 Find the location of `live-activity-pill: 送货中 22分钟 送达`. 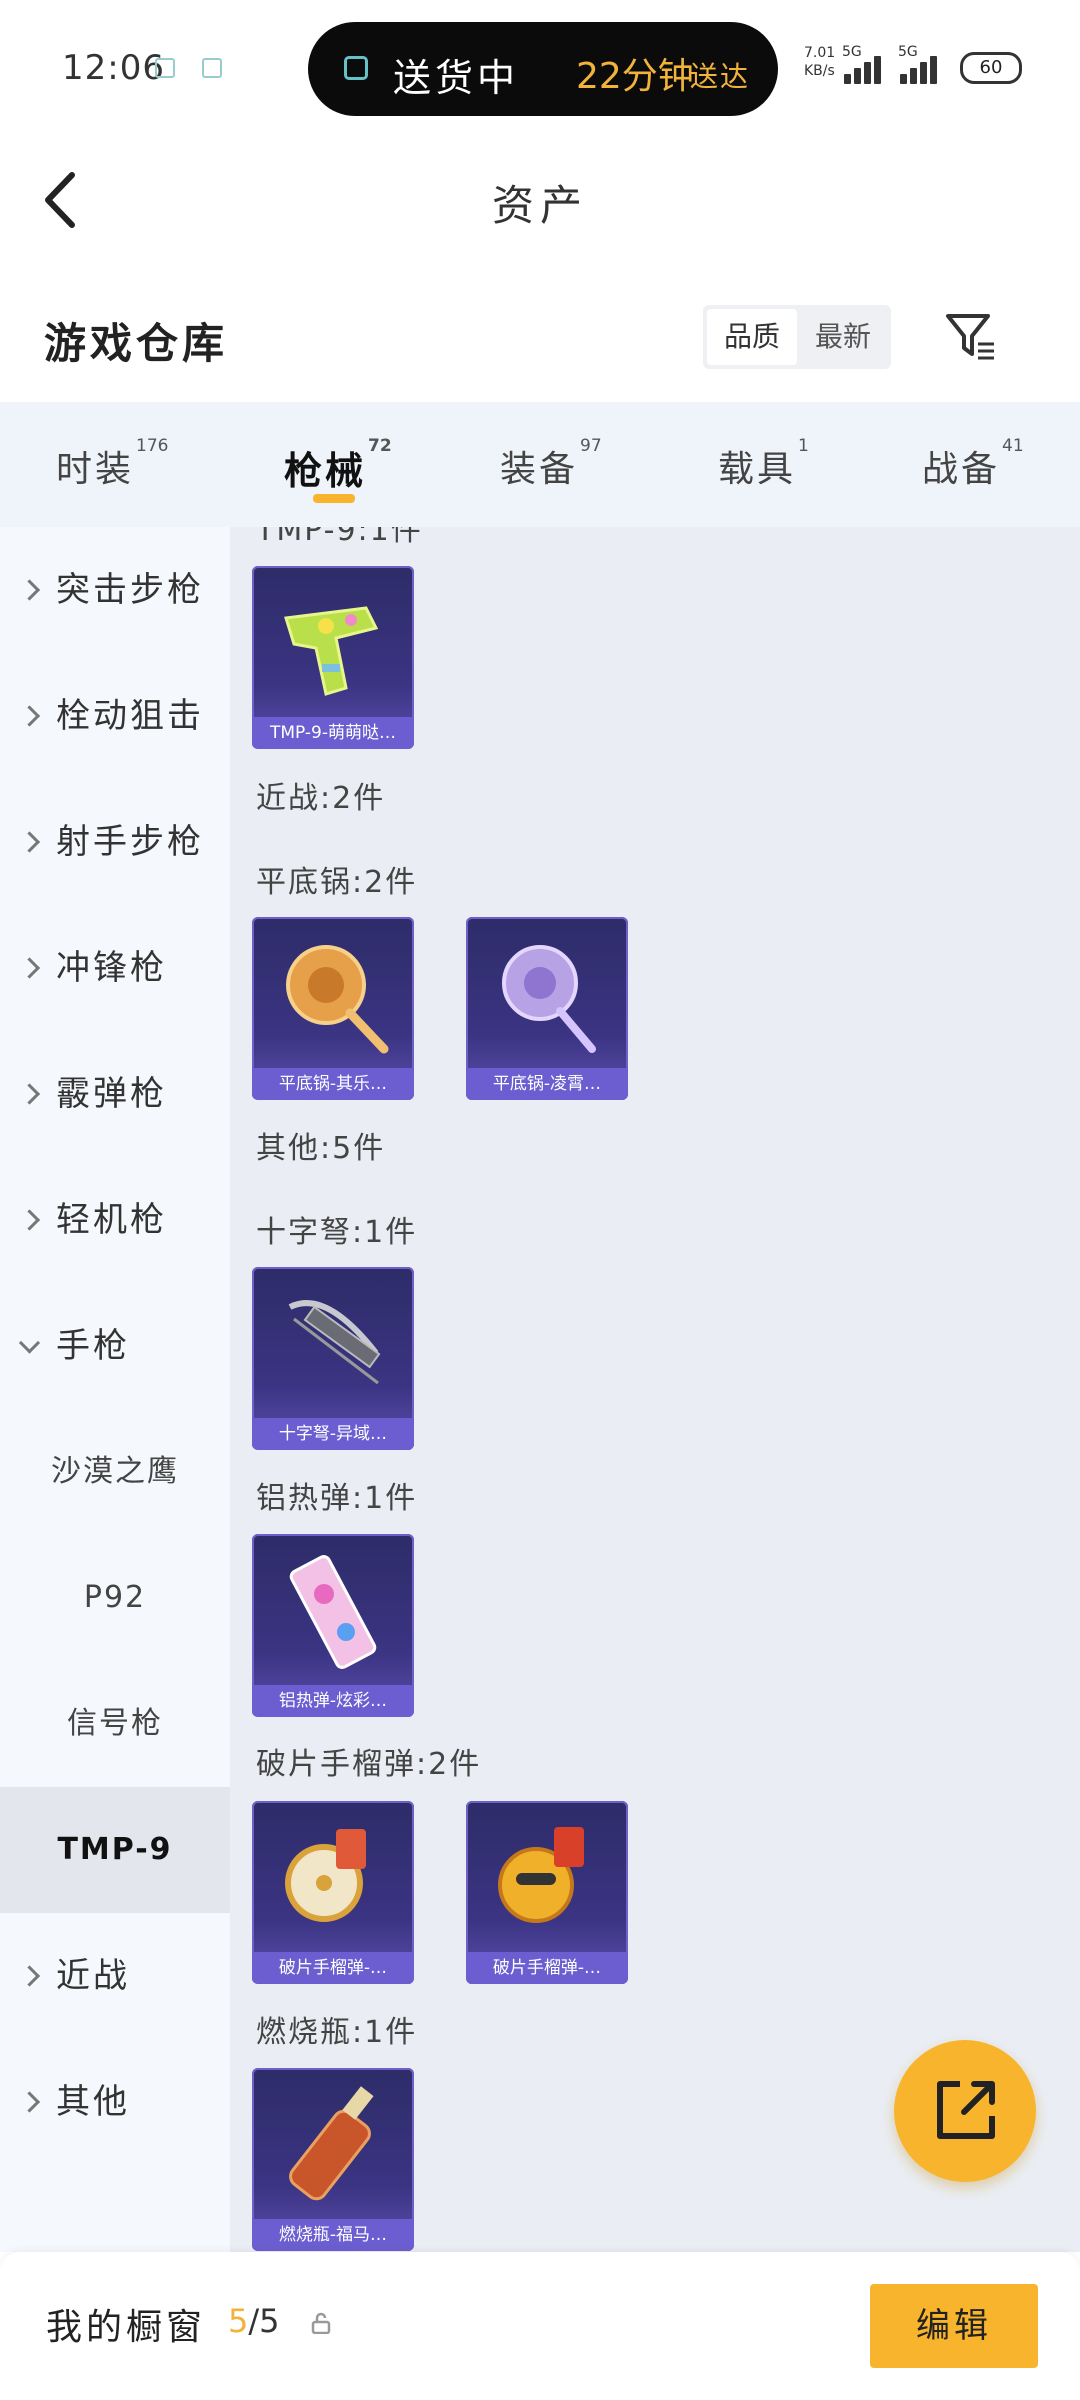

live-activity-pill: 送货中 22分钟 送达 is located at coordinates (543, 69).